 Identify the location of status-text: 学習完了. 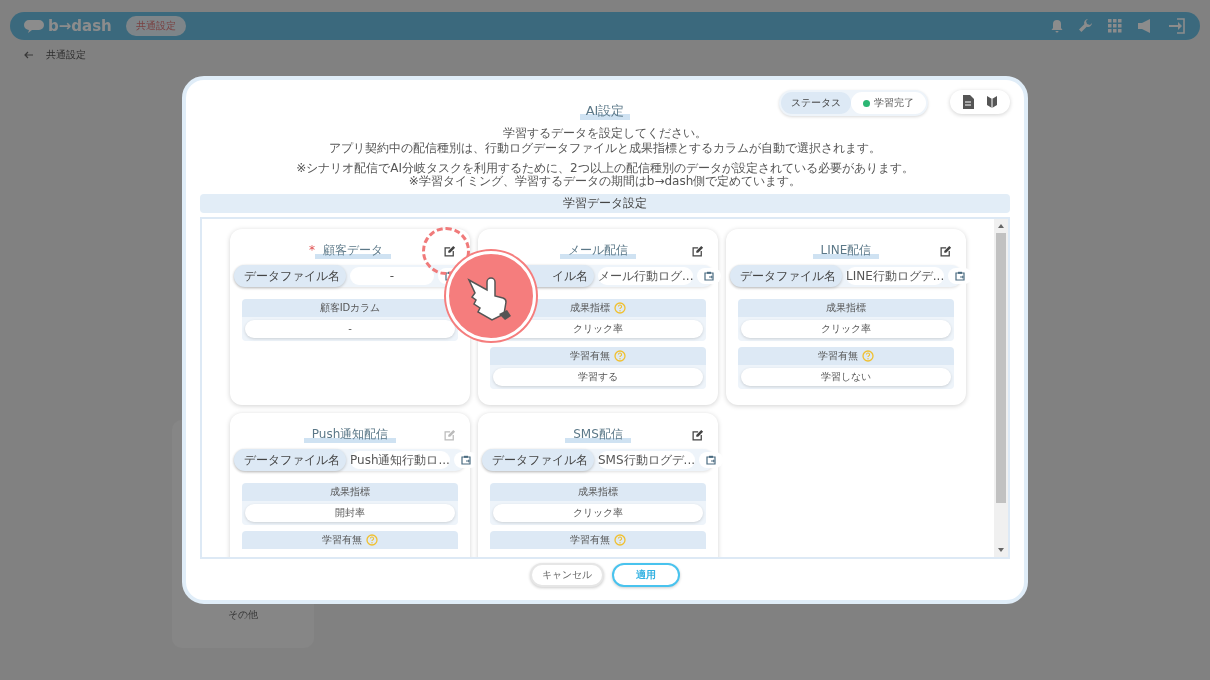
(894, 103).